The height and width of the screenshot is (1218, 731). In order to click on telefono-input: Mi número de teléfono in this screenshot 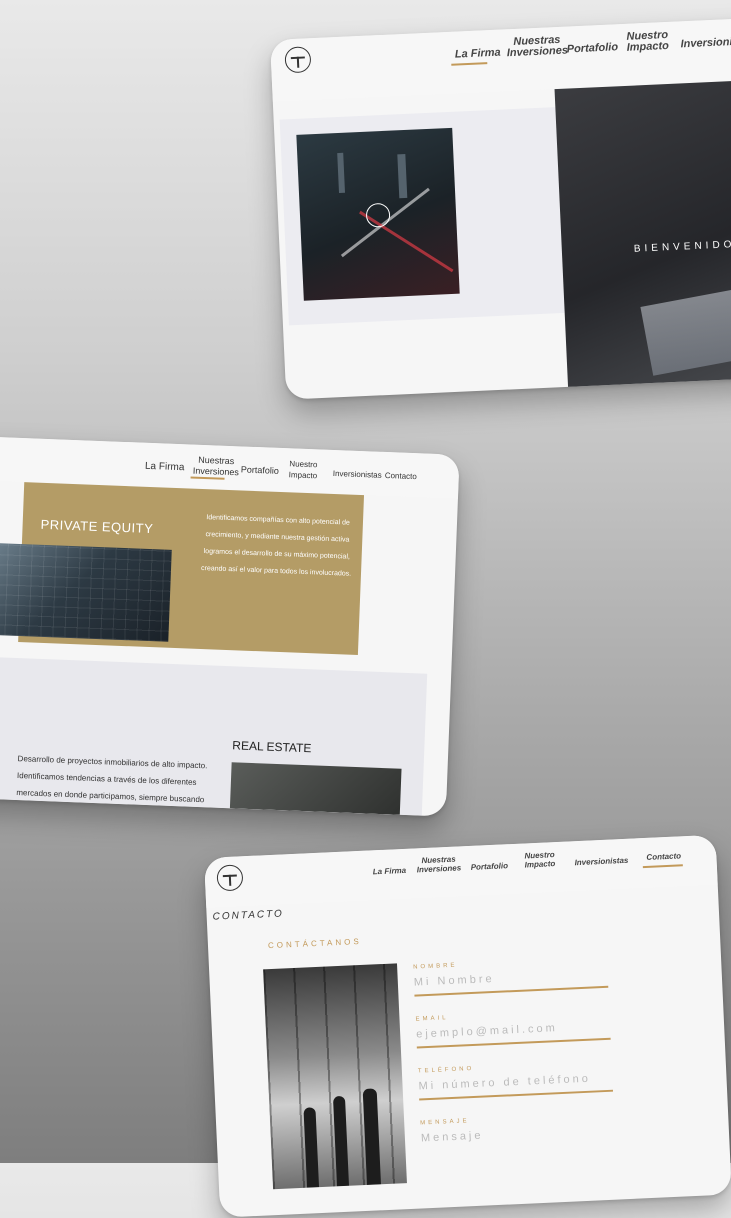, I will do `click(504, 1083)`.